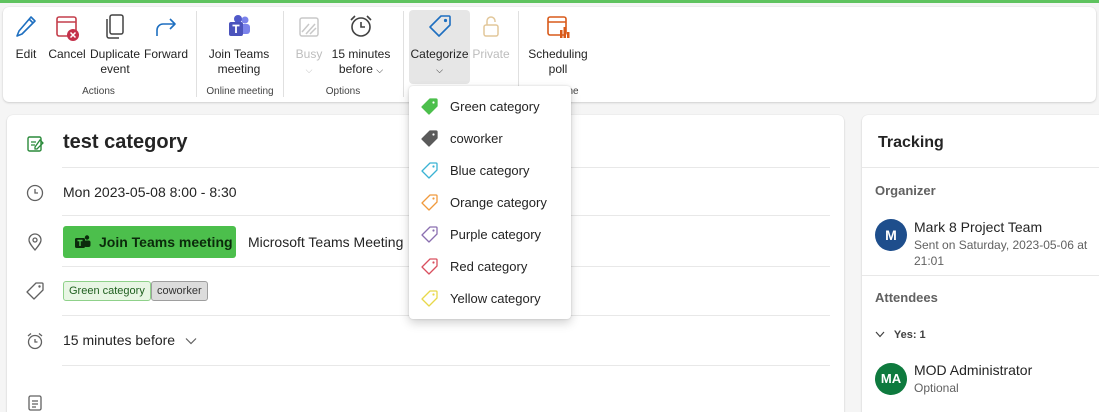 This screenshot has height=412, width=1099. What do you see at coordinates (26, 54) in the screenshot?
I see `edit-label: Edit` at bounding box center [26, 54].